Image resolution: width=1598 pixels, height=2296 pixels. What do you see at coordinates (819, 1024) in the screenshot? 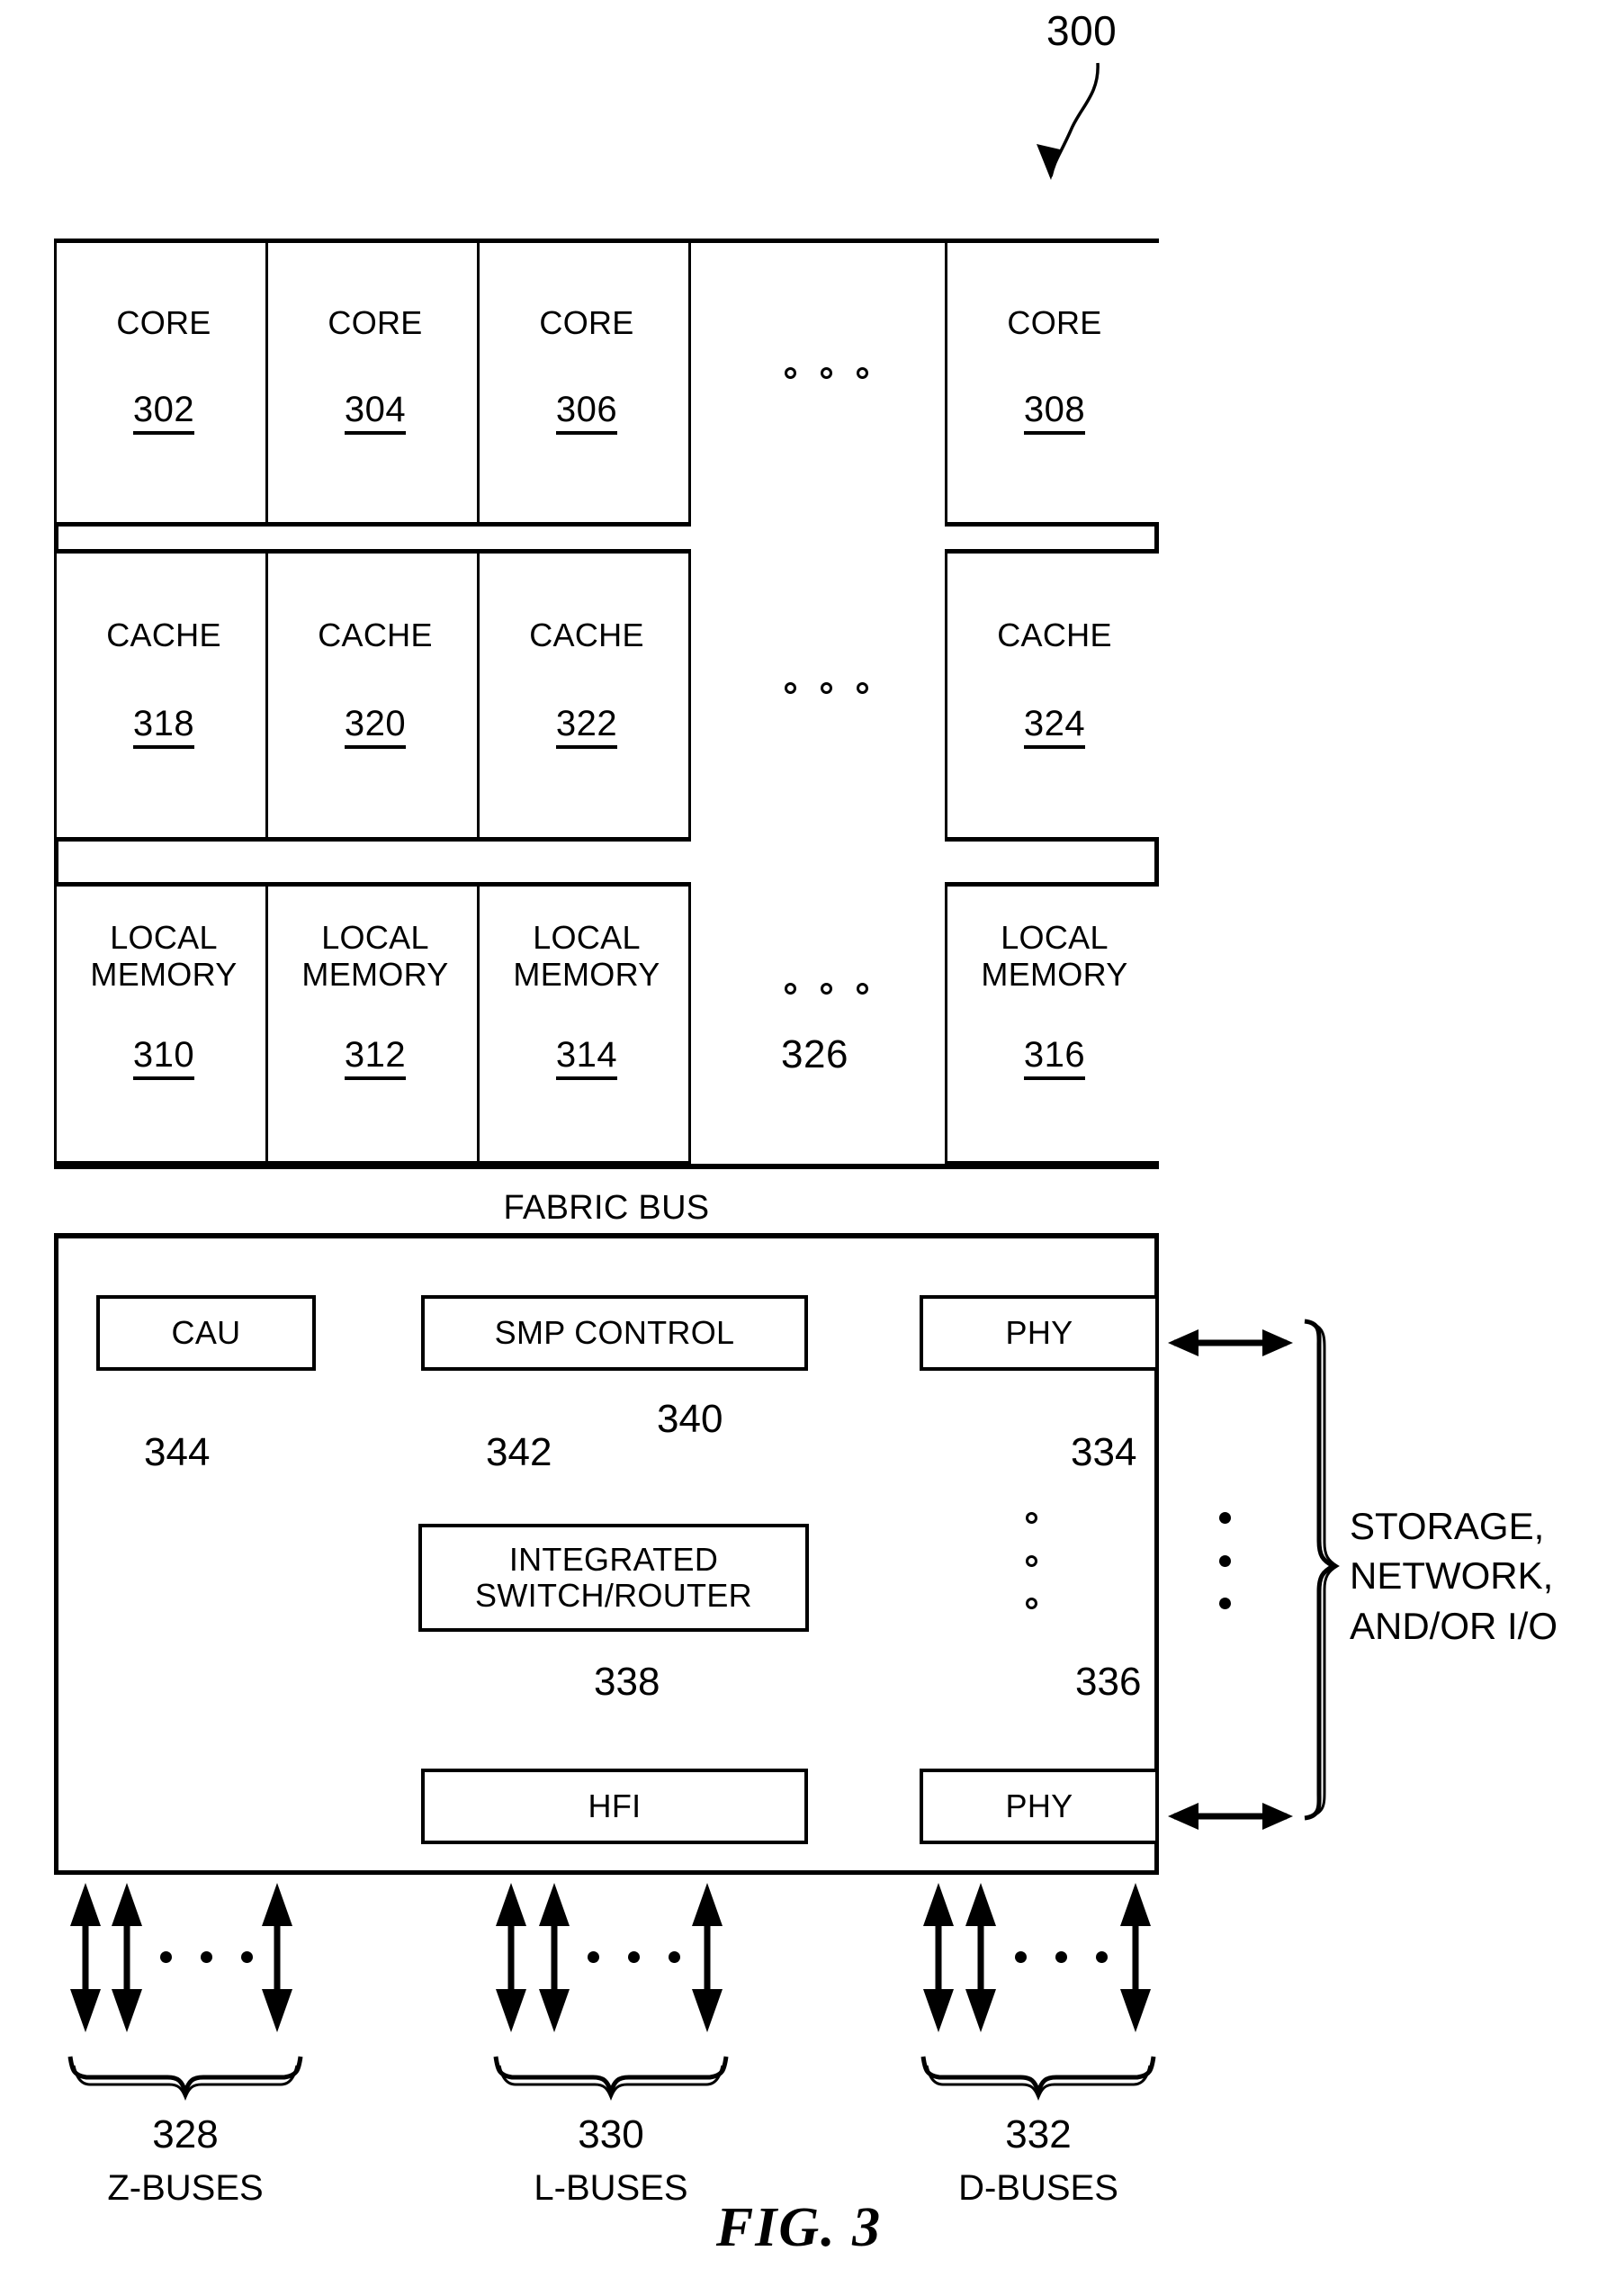
I see `local-memory-row-ellipsis: 326` at bounding box center [819, 1024].